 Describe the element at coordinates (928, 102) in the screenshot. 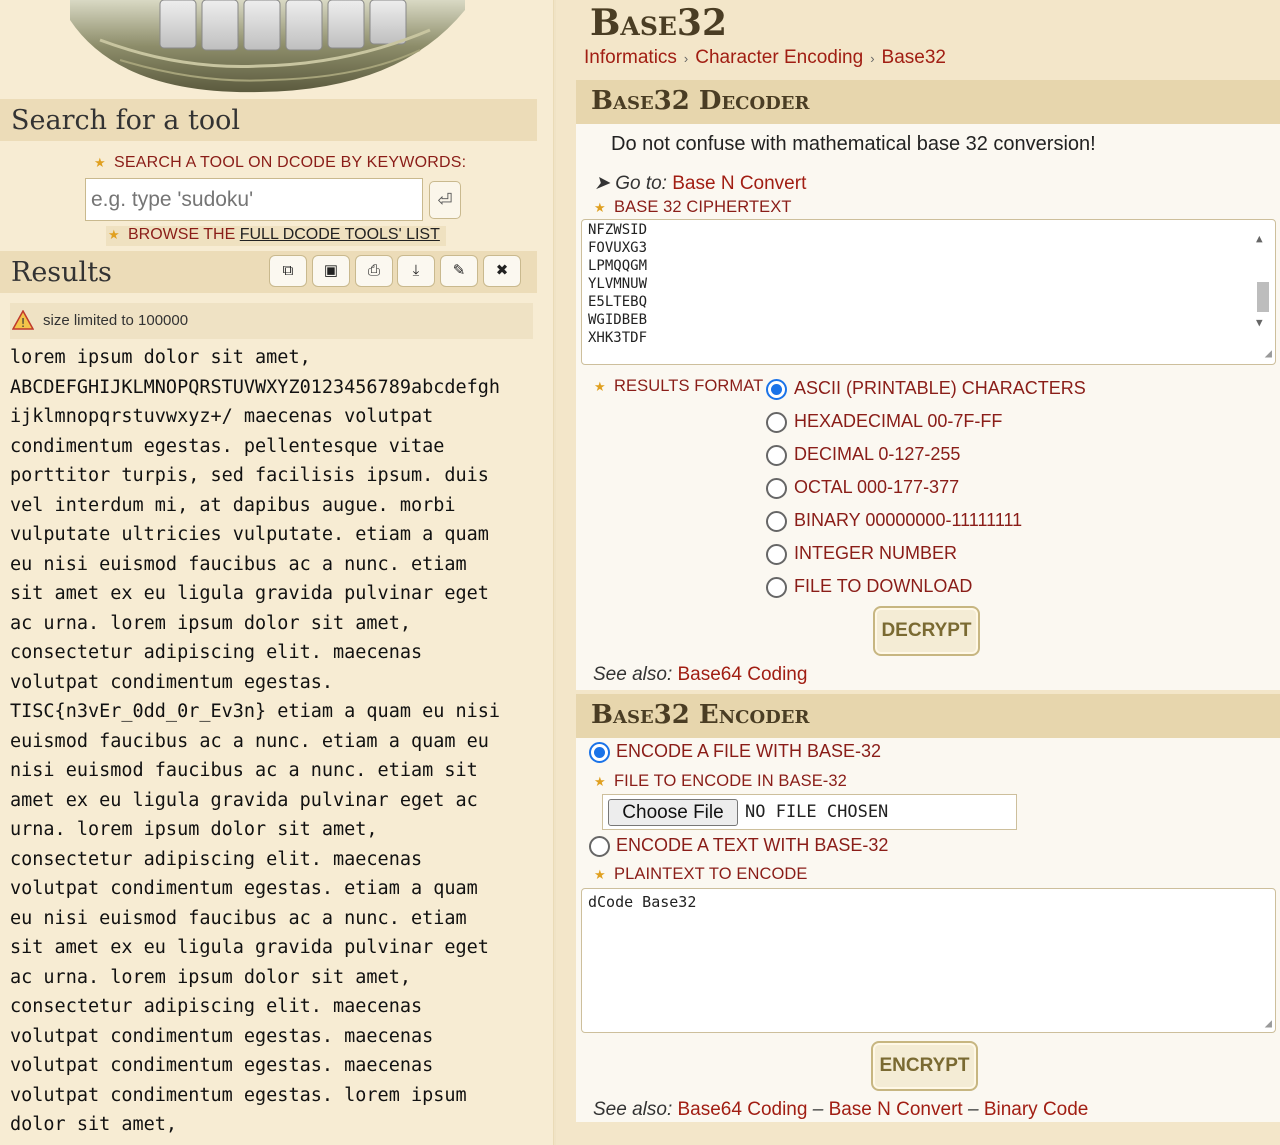

I see `decoder-heading: Base32 Decoder` at that location.